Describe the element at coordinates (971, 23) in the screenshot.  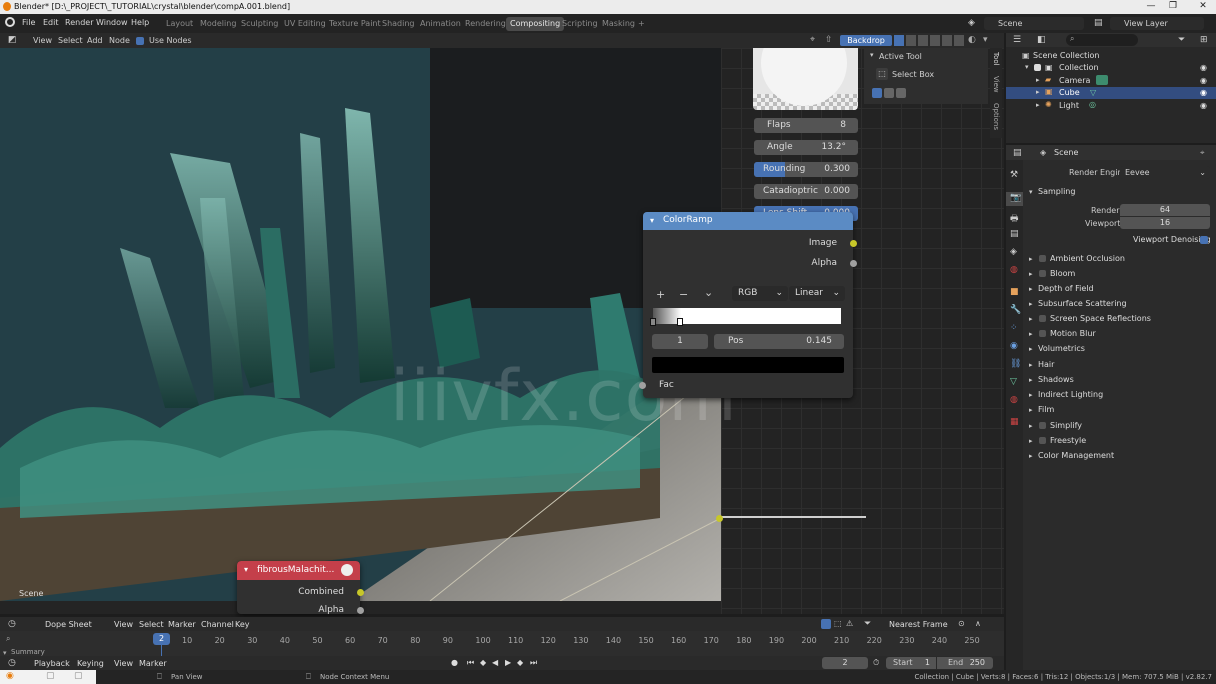
I see `scene-icon: ◈` at that location.